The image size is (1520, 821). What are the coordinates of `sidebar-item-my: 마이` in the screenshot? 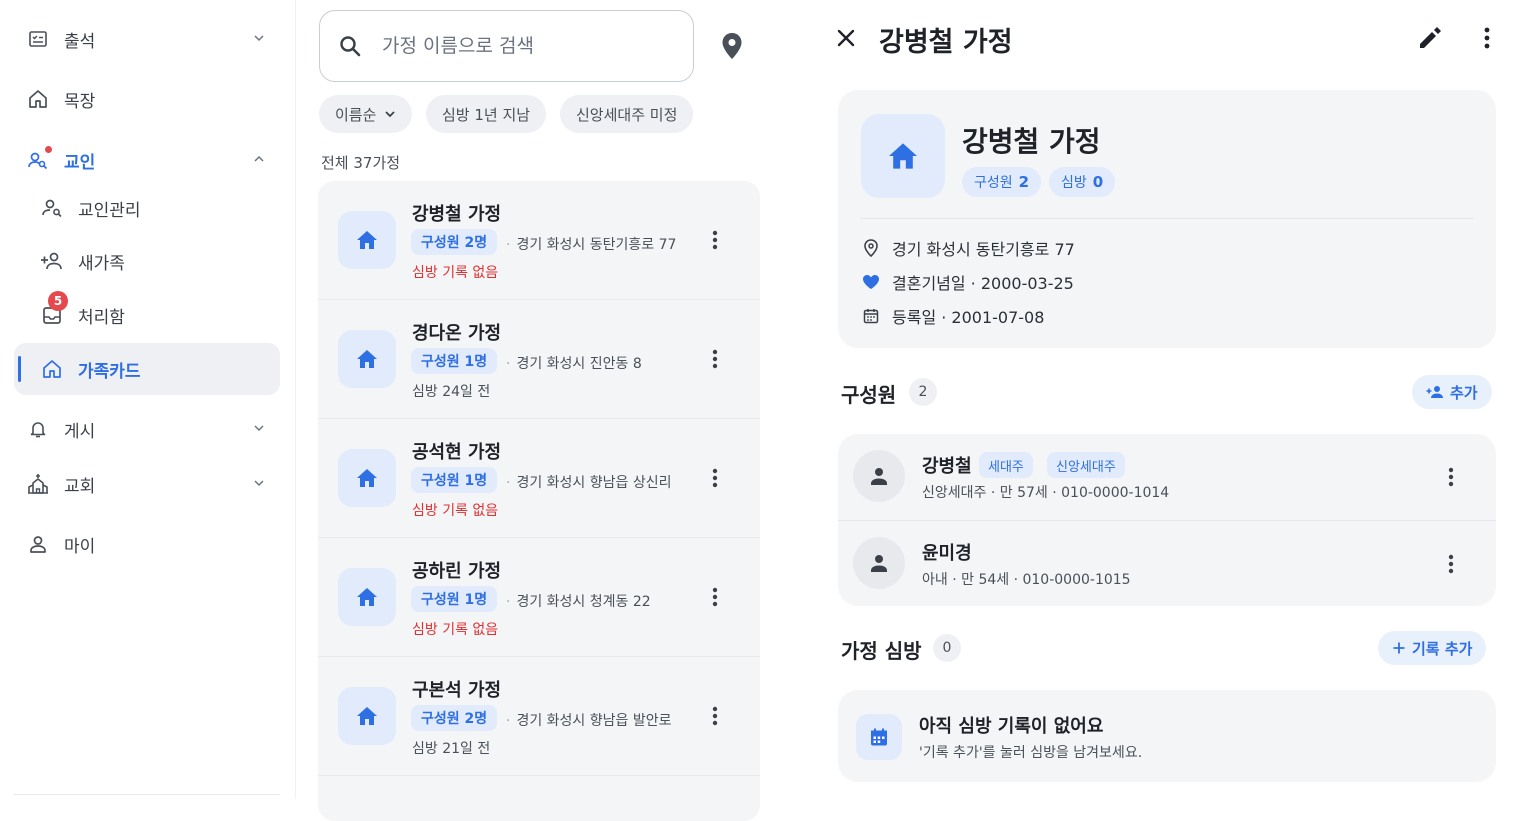 It's located at (147, 544).